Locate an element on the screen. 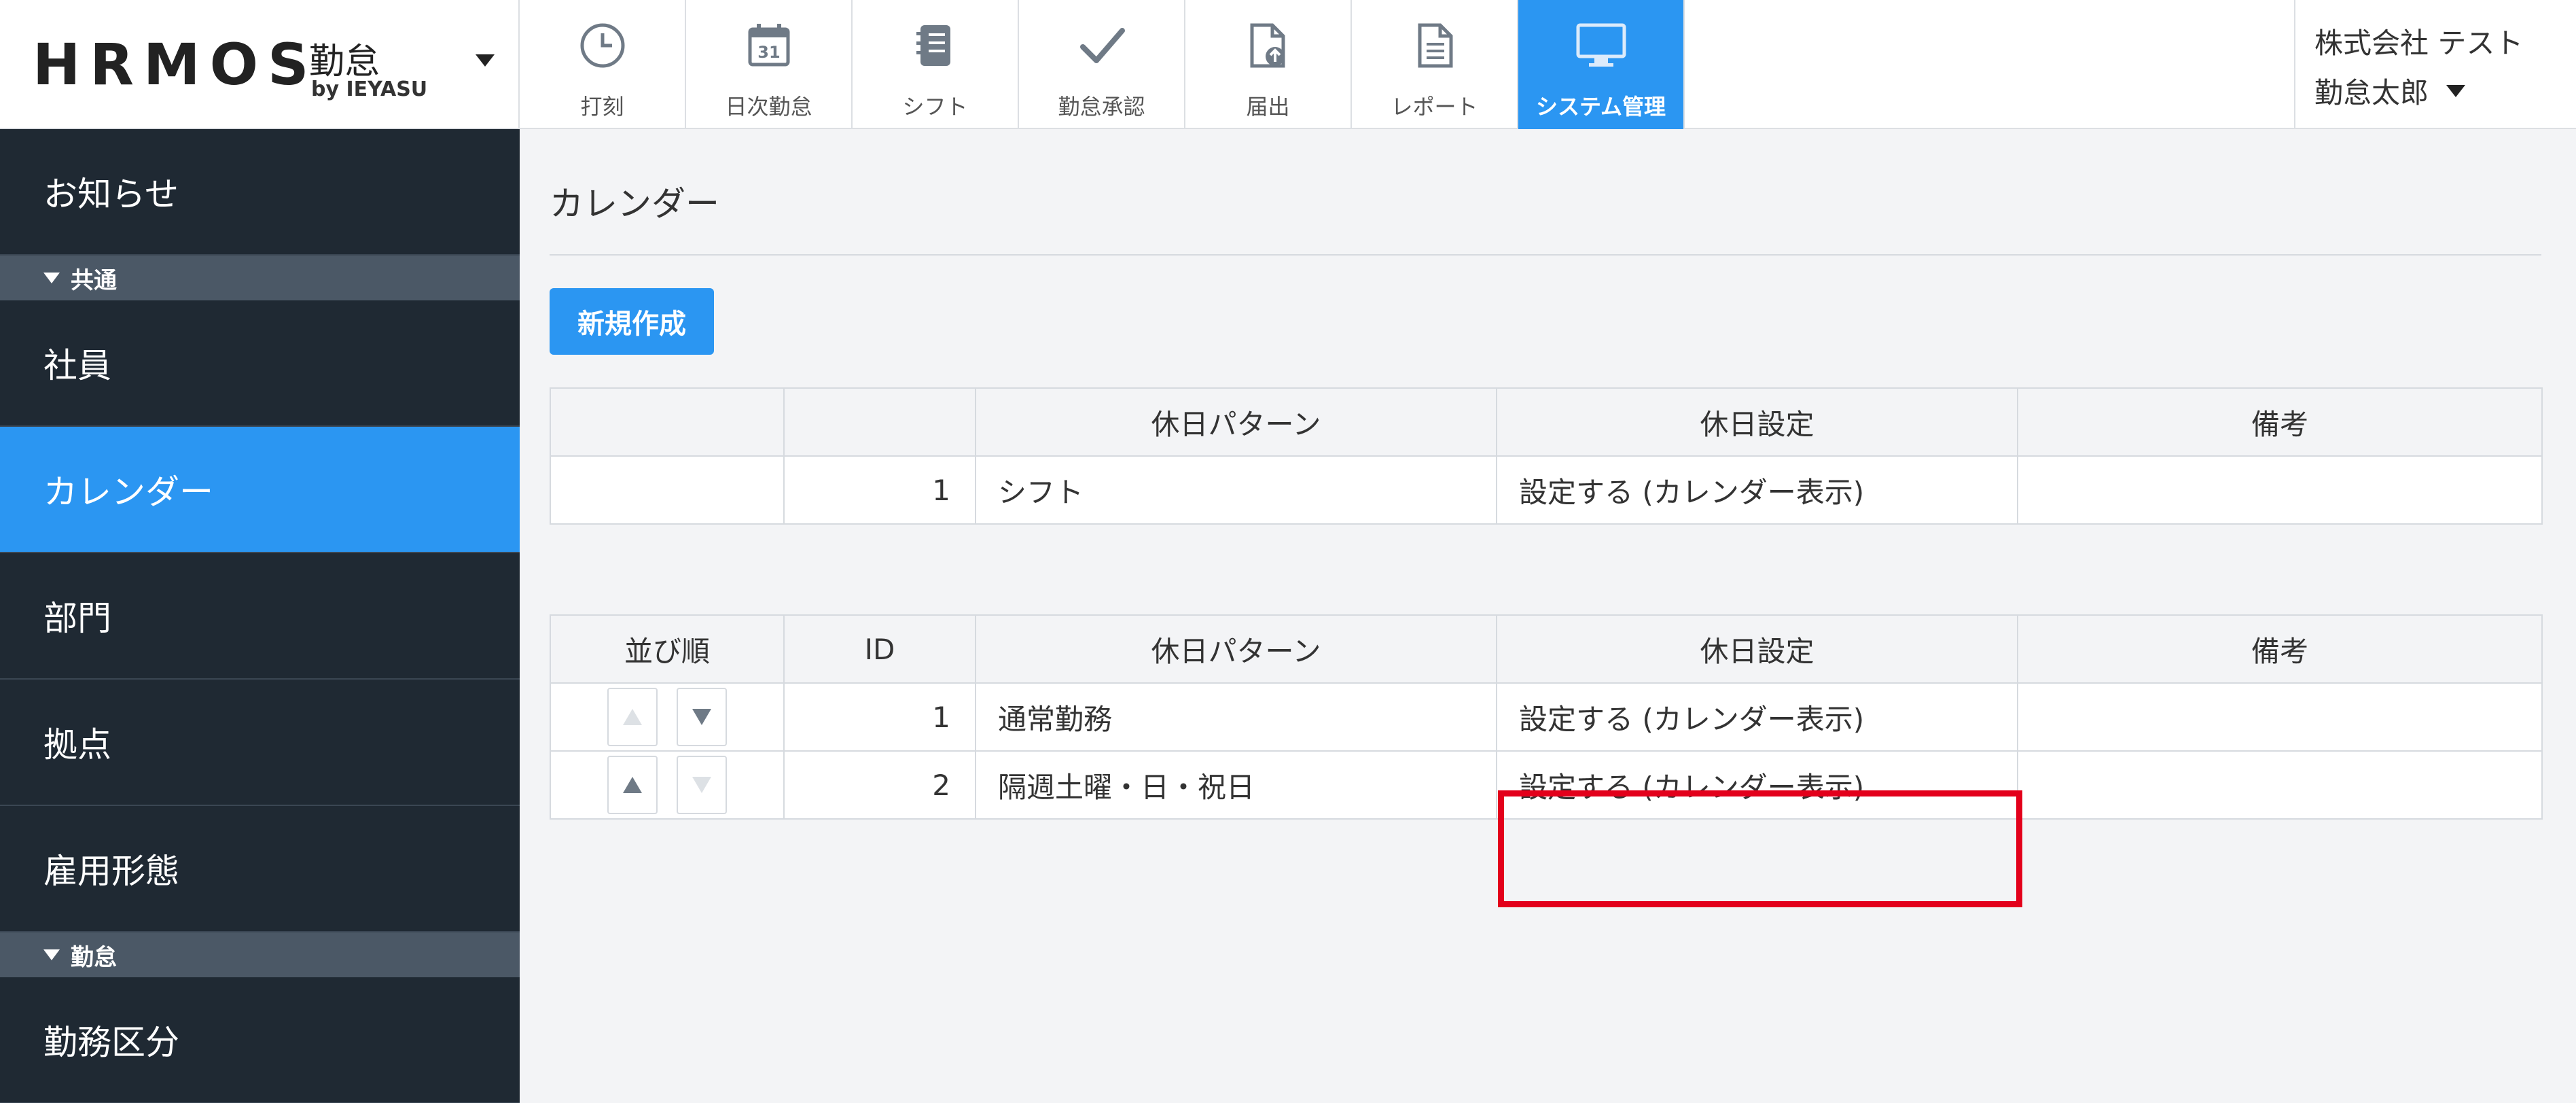 The height and width of the screenshot is (1103, 2576). user-name-label: 勤怠太郎 is located at coordinates (2371, 92).